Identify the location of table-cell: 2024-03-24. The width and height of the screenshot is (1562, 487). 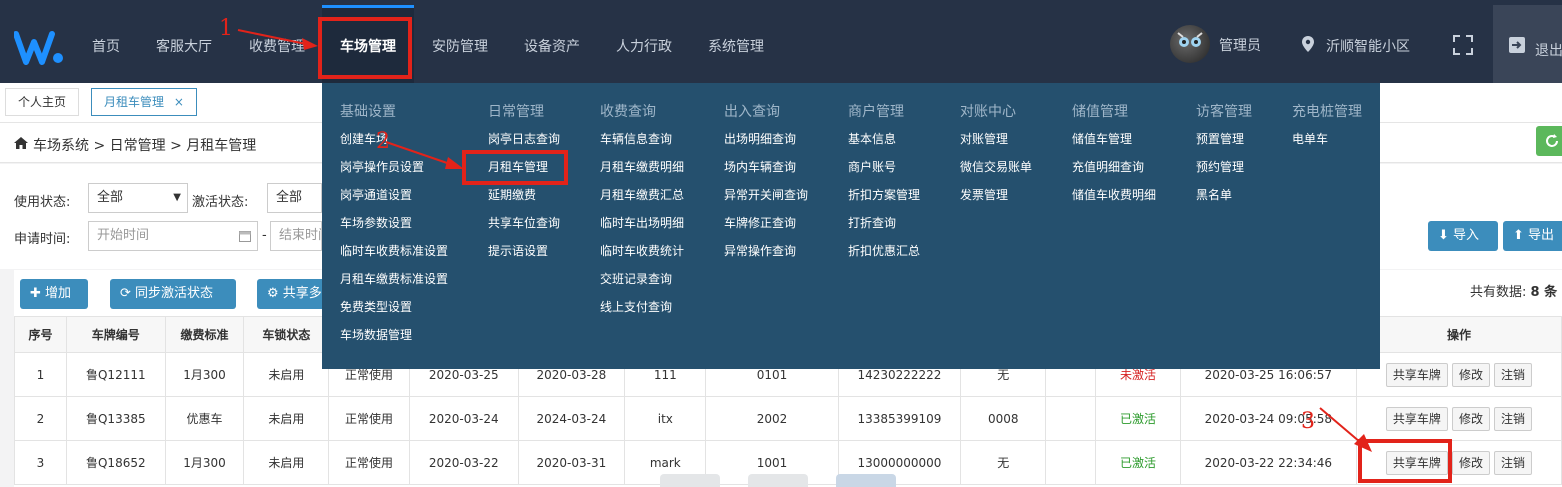
(571, 418).